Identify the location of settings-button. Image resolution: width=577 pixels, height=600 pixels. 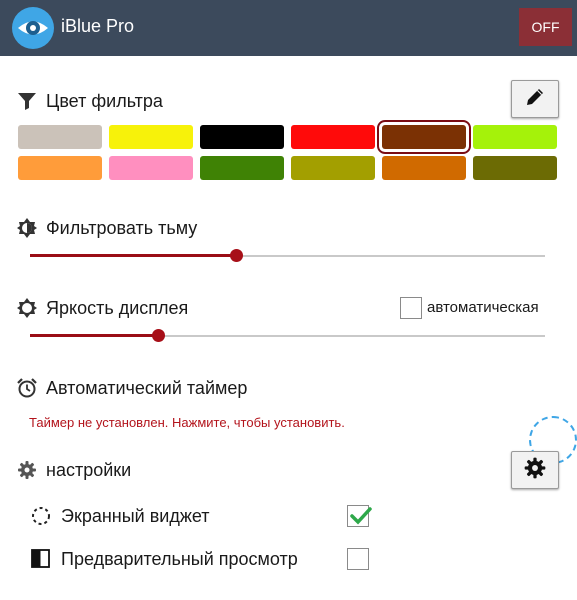
(535, 470).